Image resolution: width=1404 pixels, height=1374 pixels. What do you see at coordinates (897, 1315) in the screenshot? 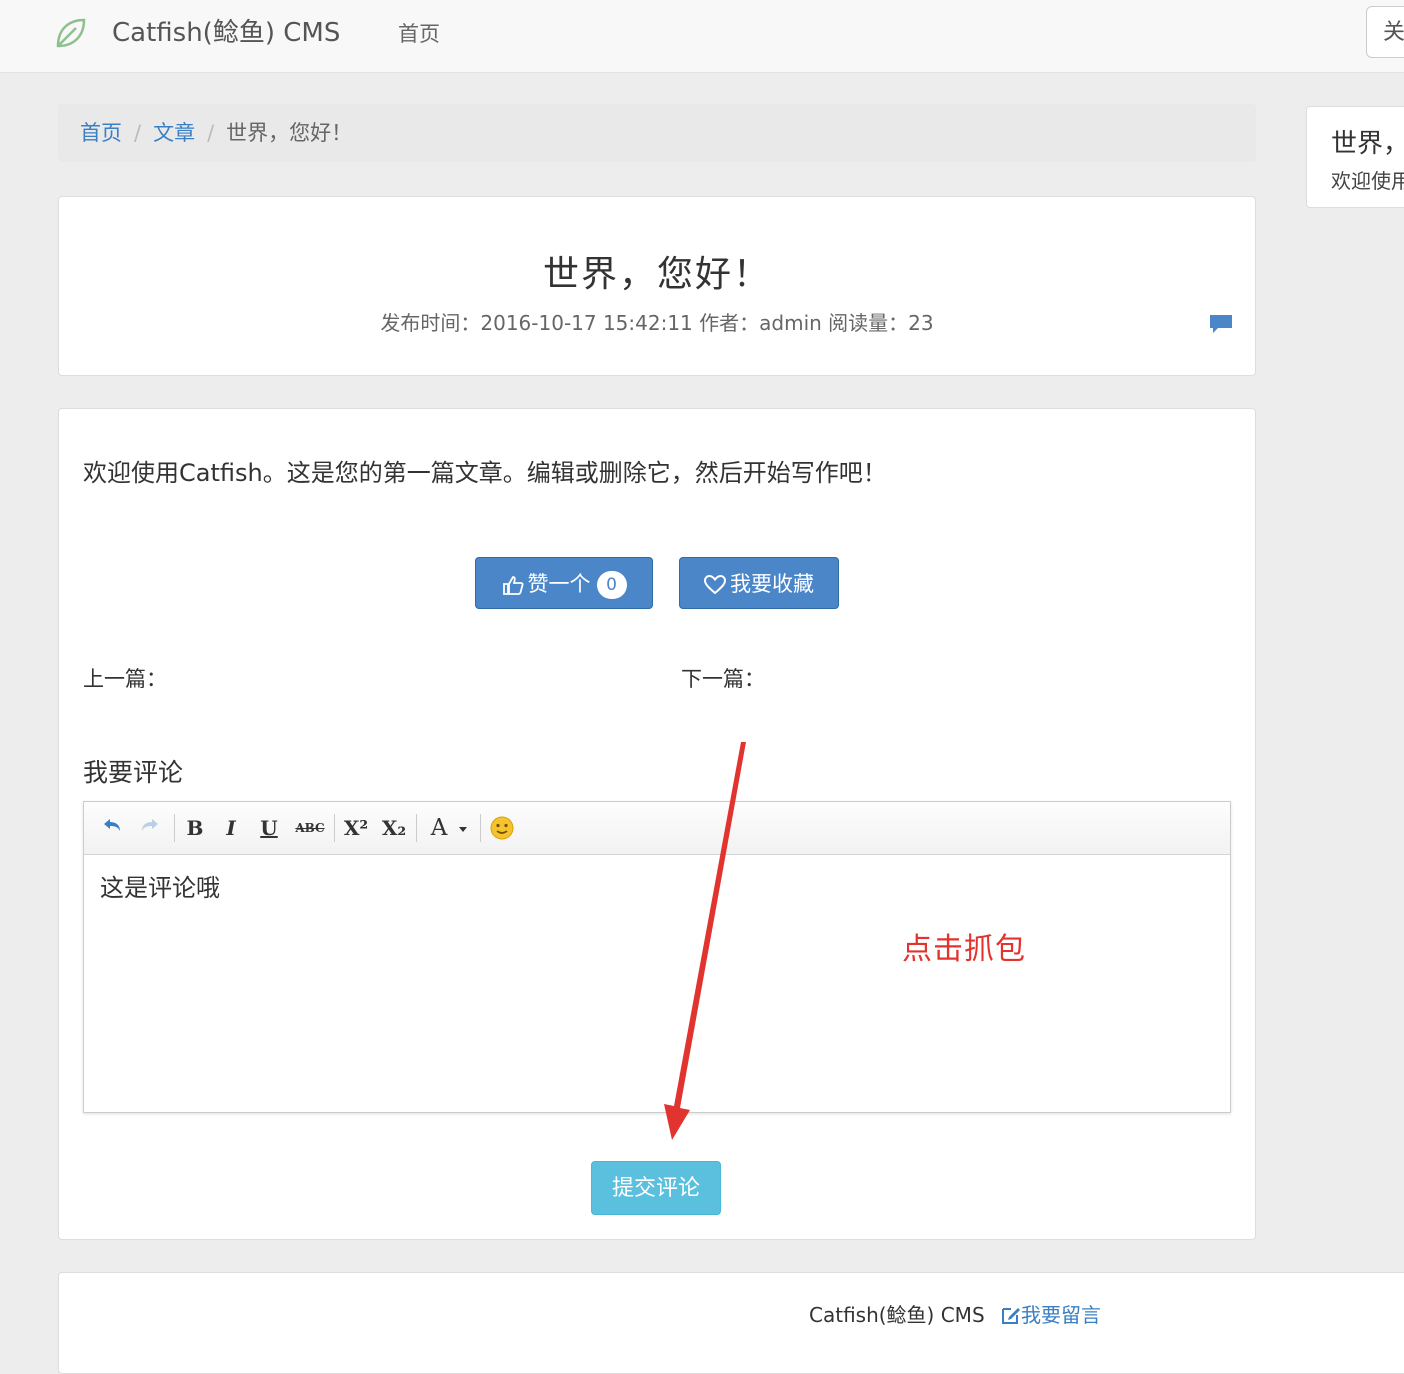
I see `footer-brand: Catfish(鲶鱼) CMS` at bounding box center [897, 1315].